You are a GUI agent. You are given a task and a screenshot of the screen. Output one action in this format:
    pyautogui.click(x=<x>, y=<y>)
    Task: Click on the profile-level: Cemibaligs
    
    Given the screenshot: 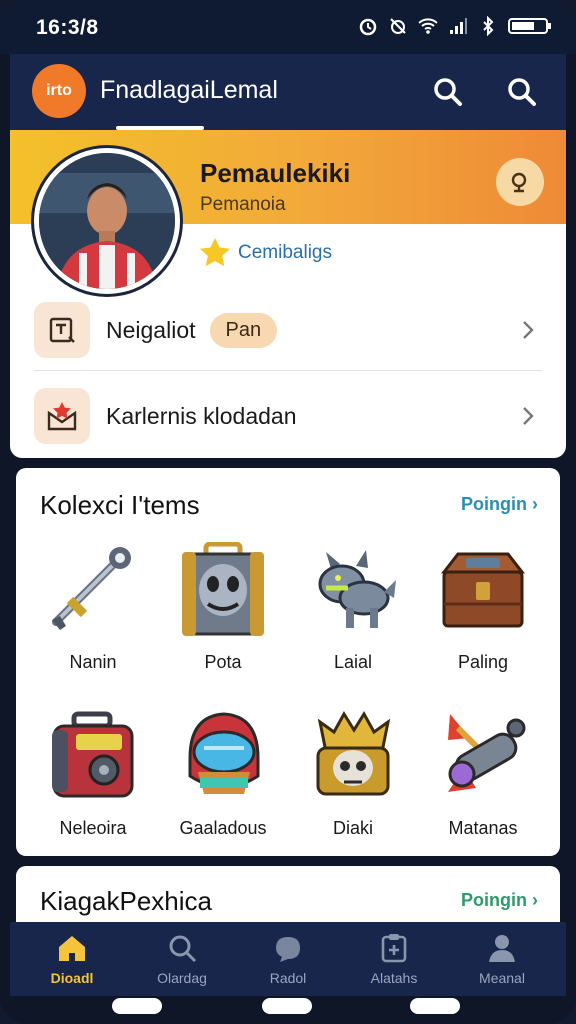 What is the action you would take?
    pyautogui.click(x=285, y=252)
    